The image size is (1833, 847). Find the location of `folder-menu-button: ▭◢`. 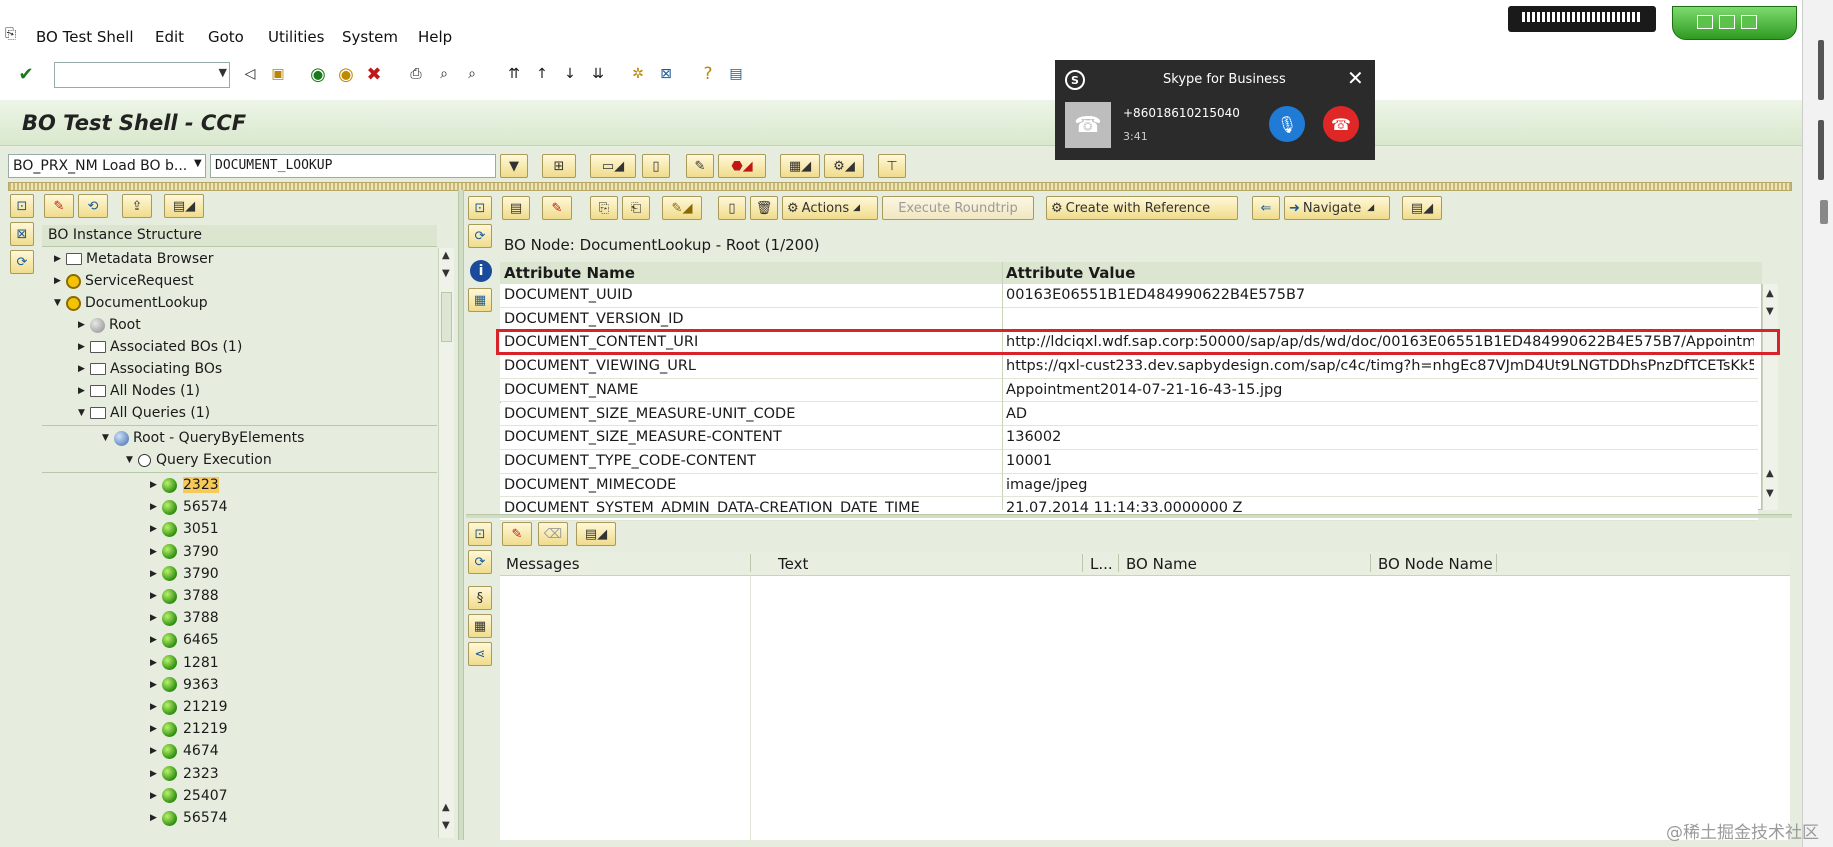

folder-menu-button: ▭◢ is located at coordinates (613, 166).